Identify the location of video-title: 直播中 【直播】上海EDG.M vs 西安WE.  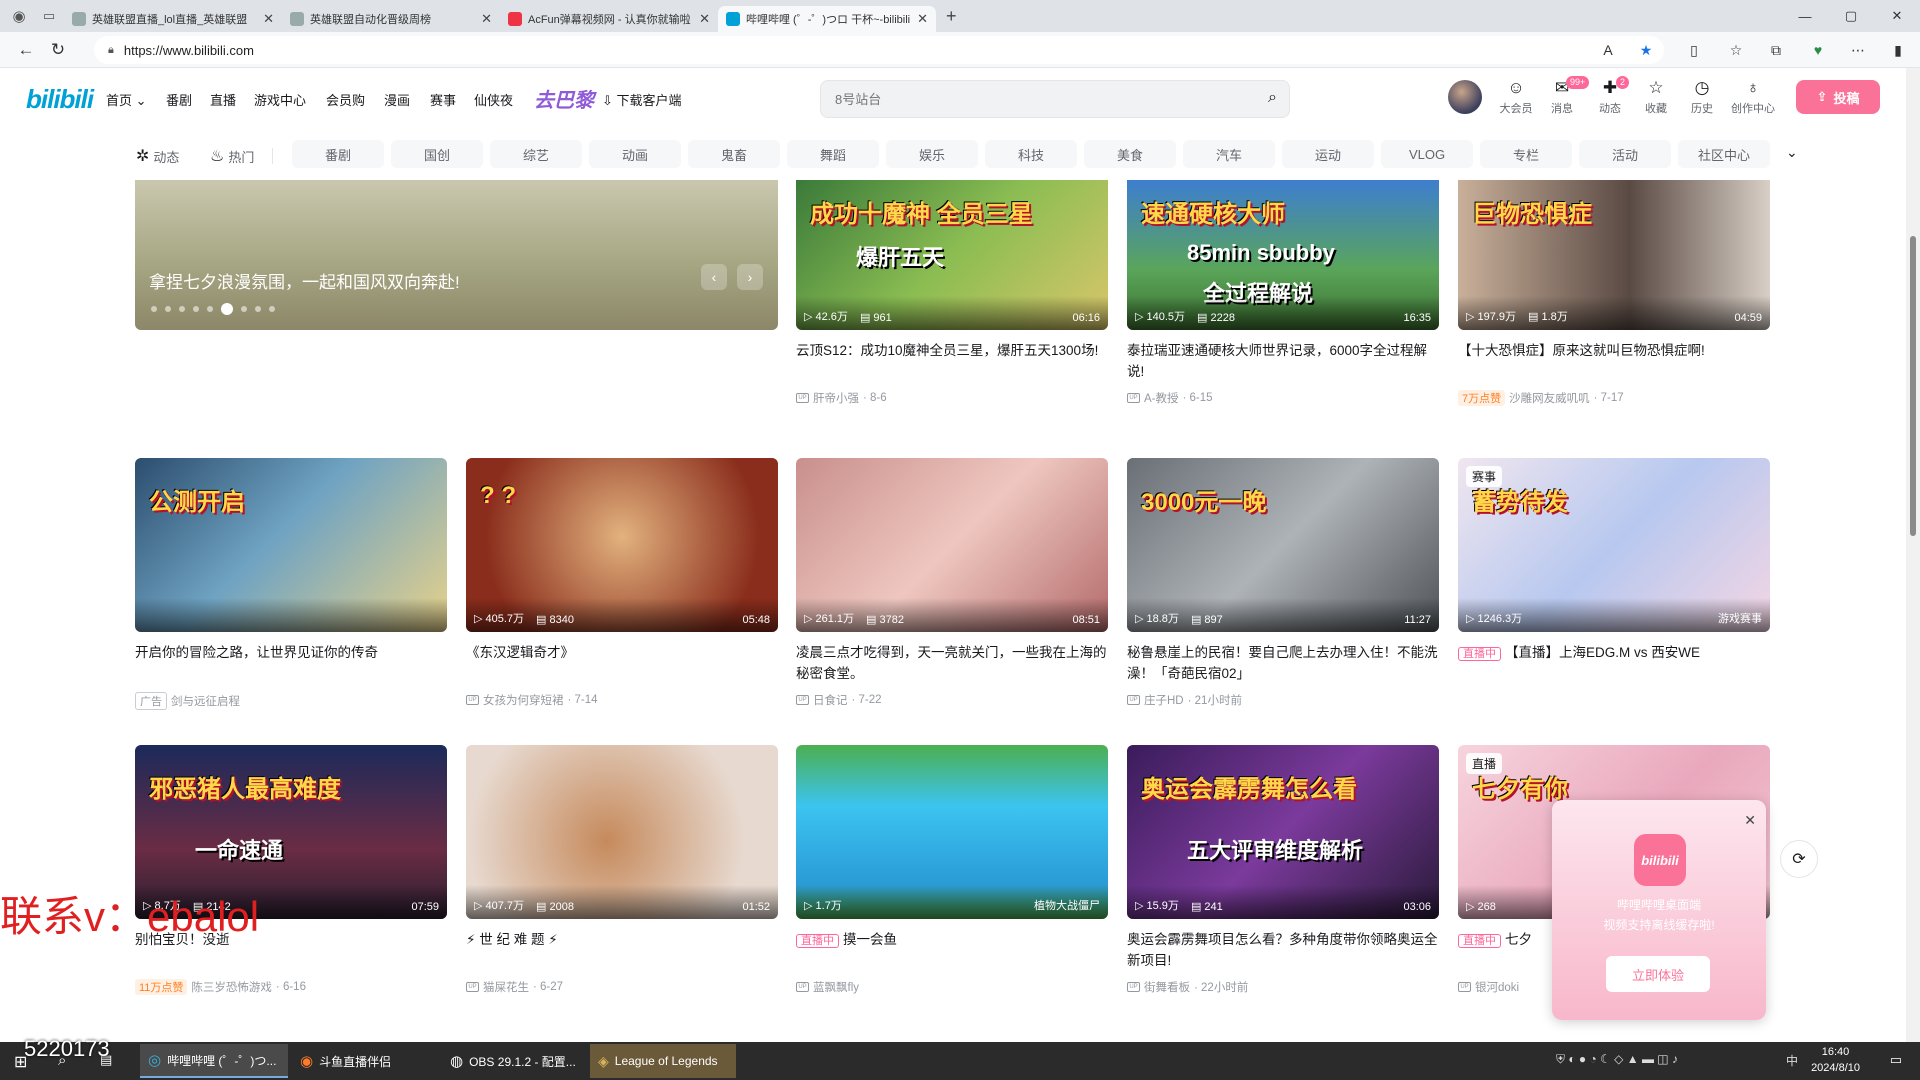
(1614, 663).